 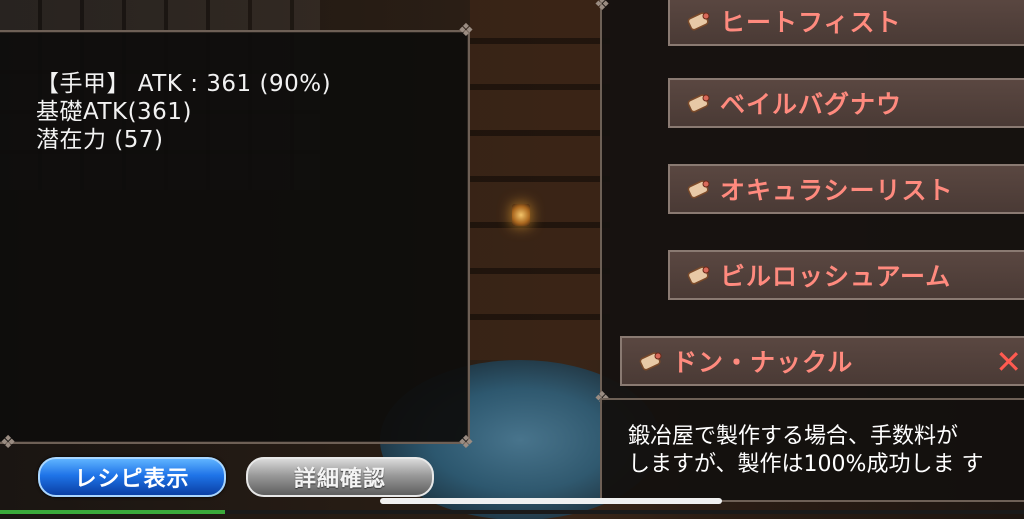 I want to click on recipe-item: ヒートフィスト, so click(x=846, y=23).